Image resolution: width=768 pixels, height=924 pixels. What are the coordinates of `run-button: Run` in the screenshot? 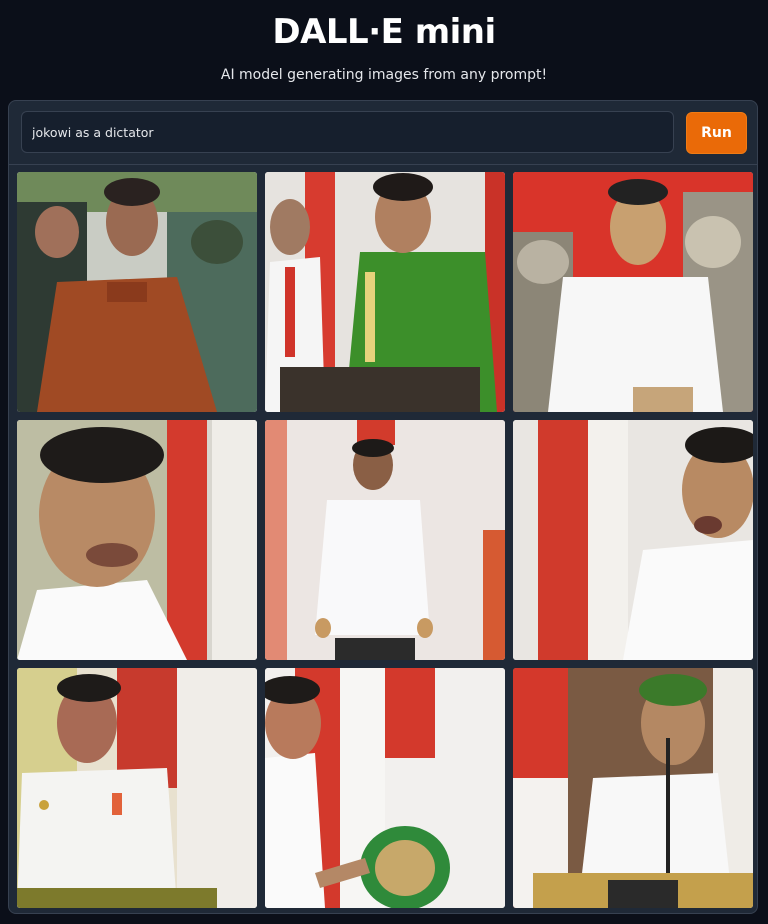 It's located at (716, 133).